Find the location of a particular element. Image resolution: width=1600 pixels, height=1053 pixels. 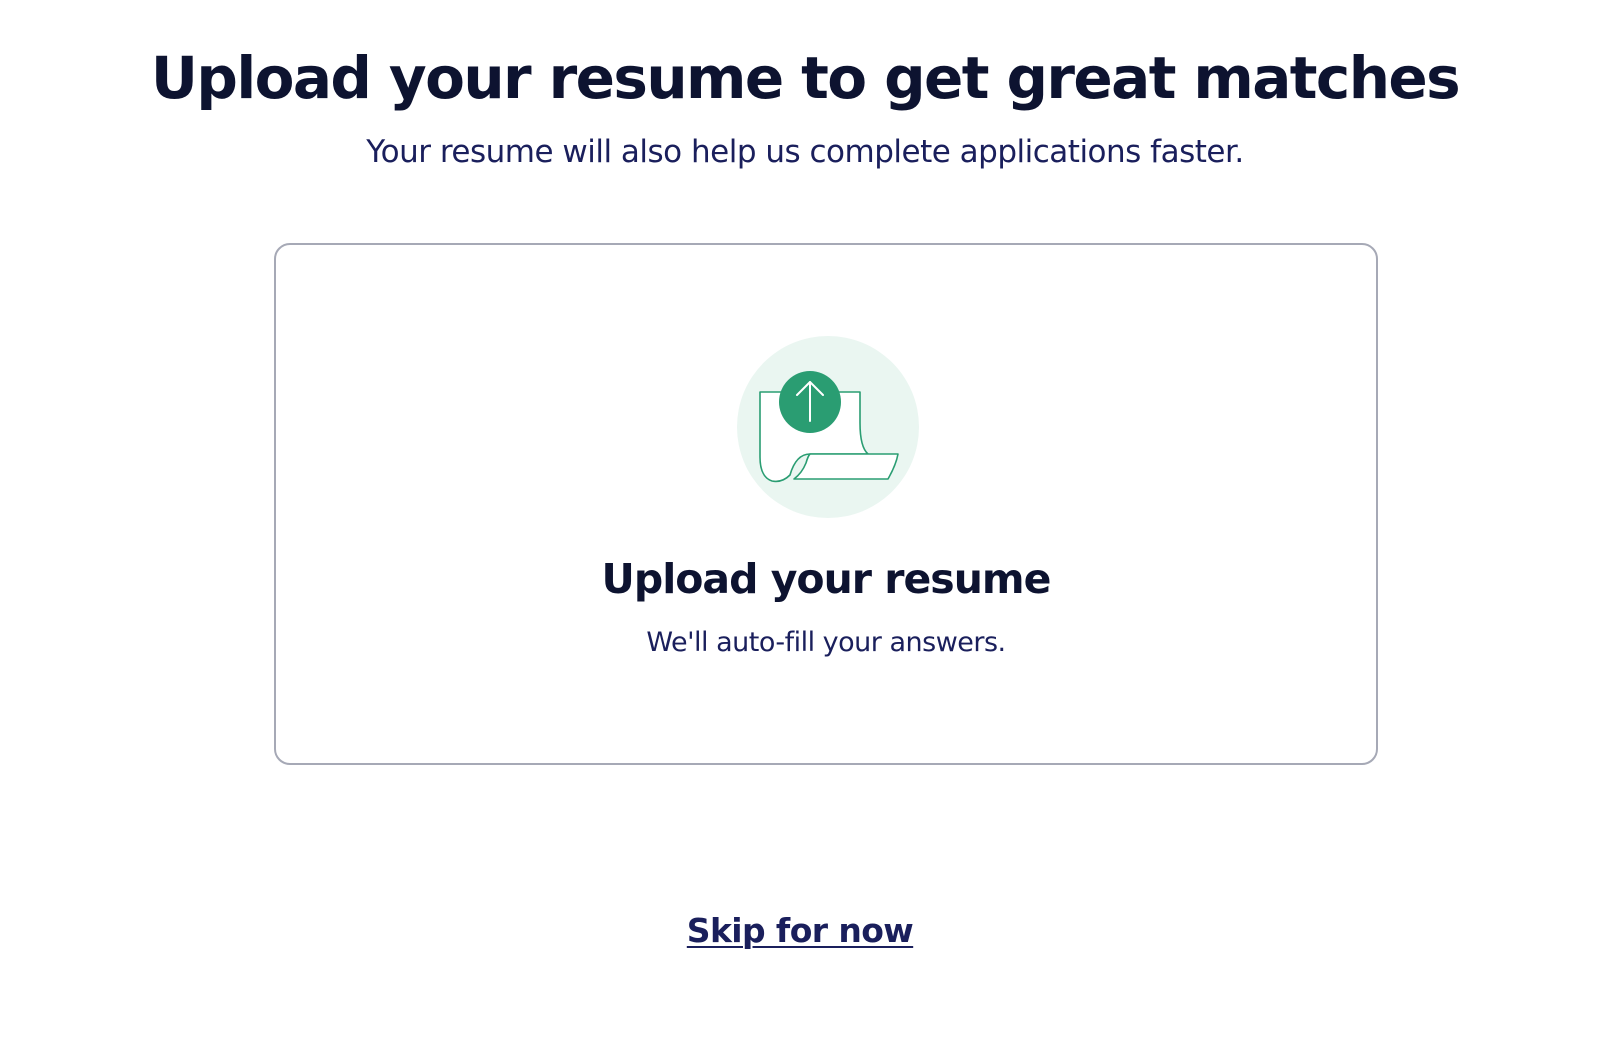

resume-upload-icon is located at coordinates (828, 427).